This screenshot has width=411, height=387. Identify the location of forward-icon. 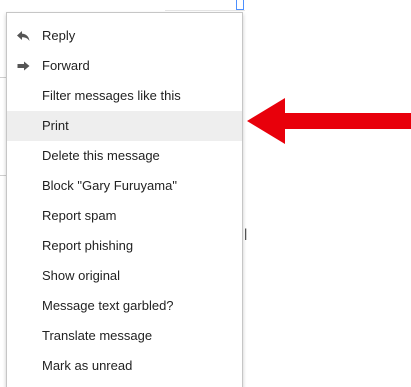
(23, 66).